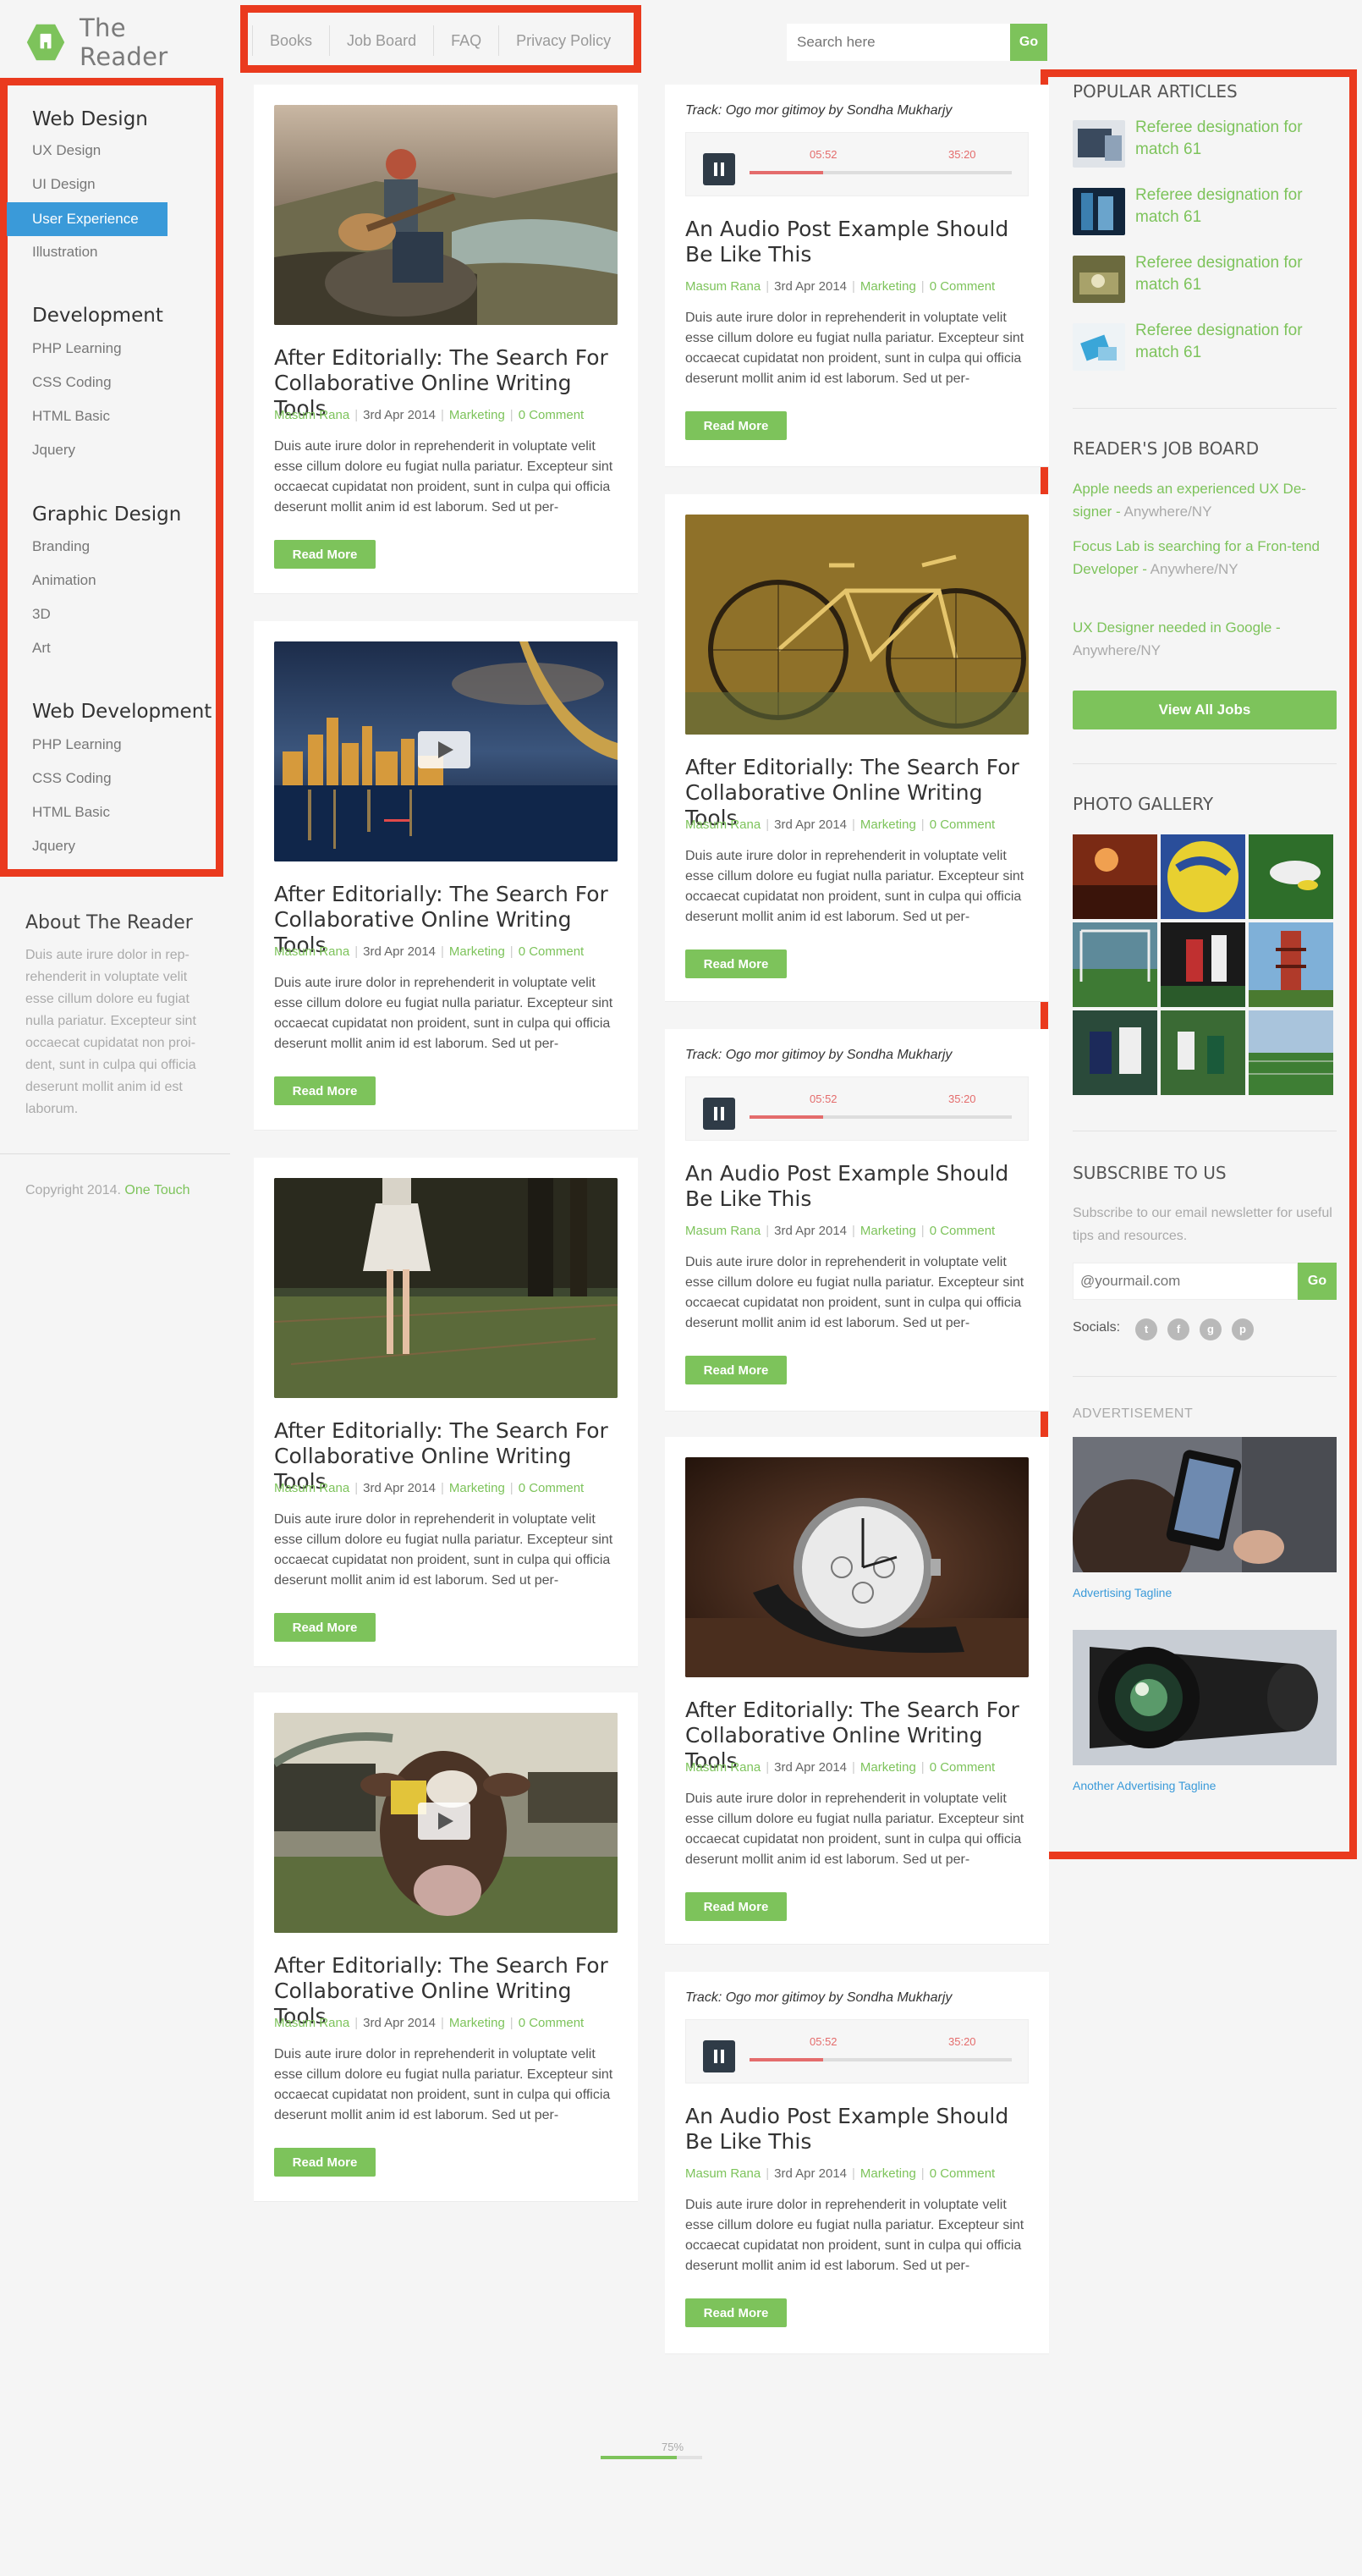  What do you see at coordinates (382, 40) in the screenshot?
I see `nav-job-board: Job Board` at bounding box center [382, 40].